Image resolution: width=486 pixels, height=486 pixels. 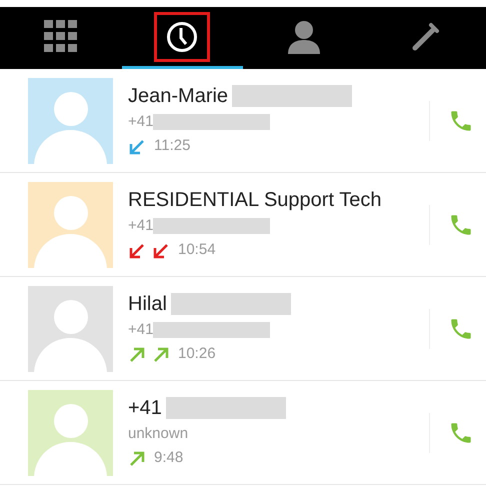 What do you see at coordinates (147, 305) in the screenshot?
I see `contact-name: Hilal` at bounding box center [147, 305].